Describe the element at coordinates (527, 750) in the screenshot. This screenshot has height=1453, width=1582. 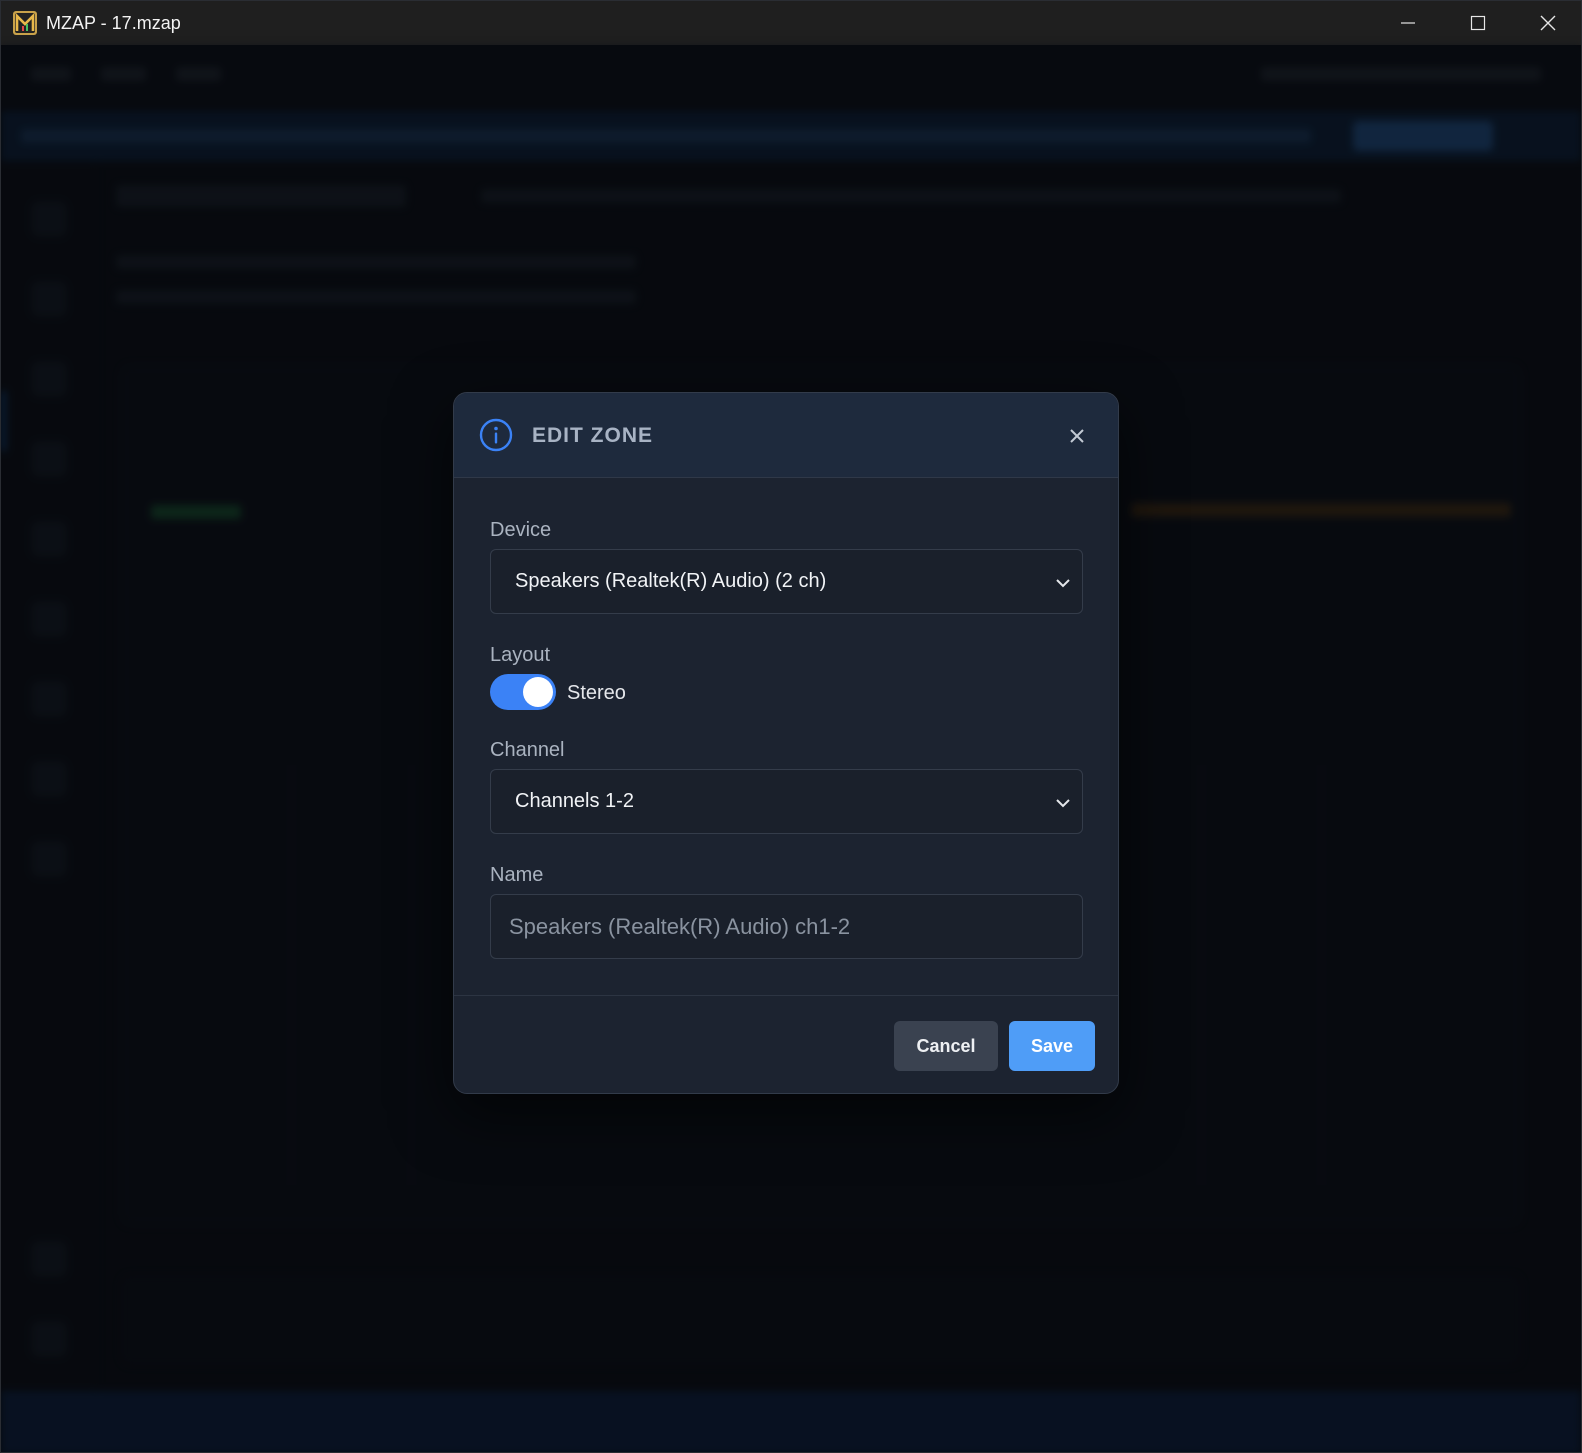
I see `channel-label: Channel` at that location.